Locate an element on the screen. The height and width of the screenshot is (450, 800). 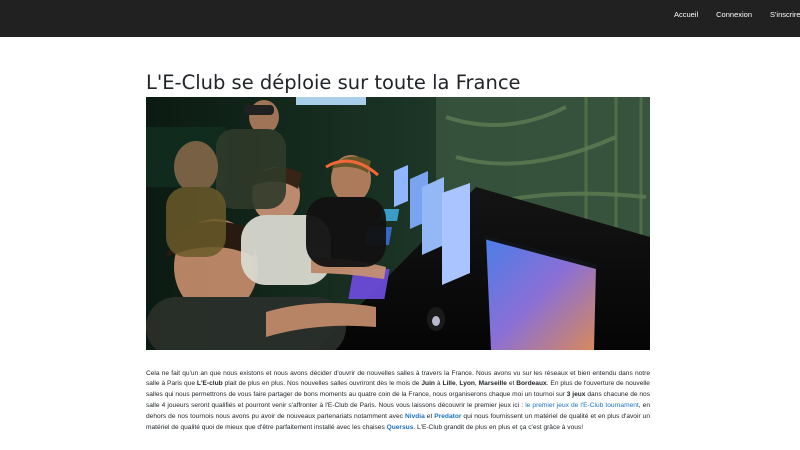
nav-links: Accueil Connexion S'inscrire is located at coordinates (737, 14).